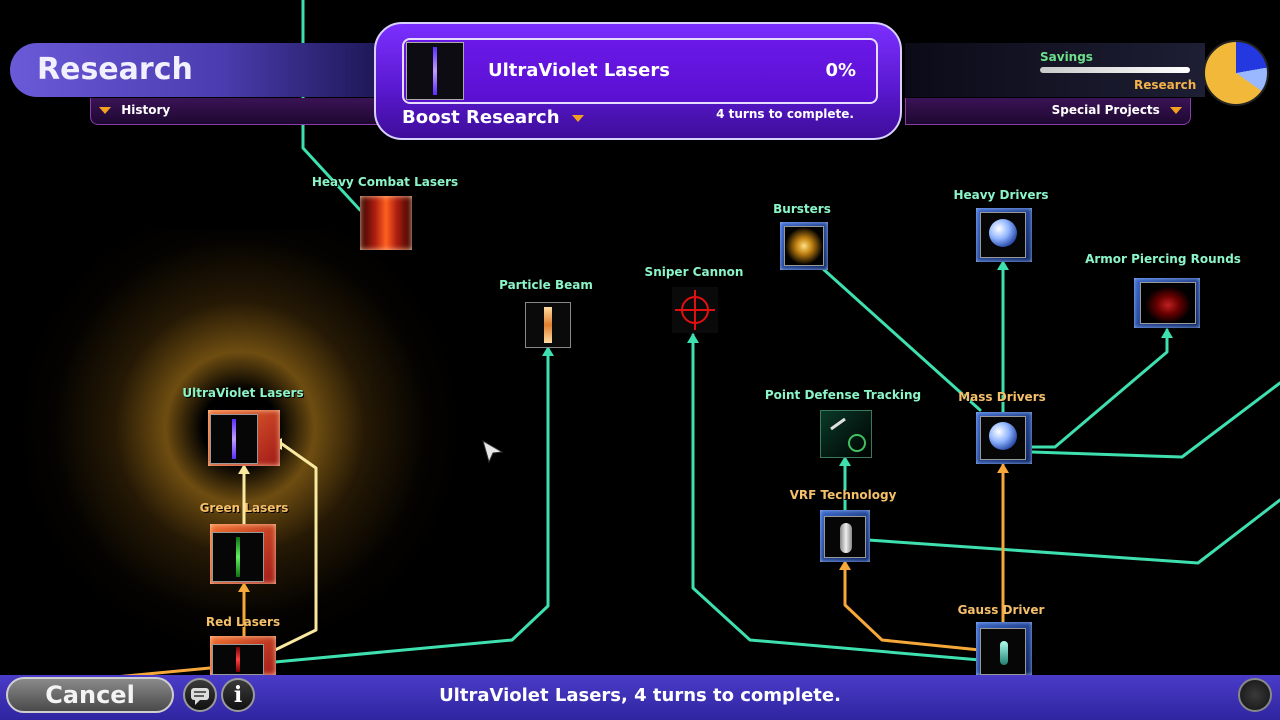  I want to click on research-title-bar: Research, so click(200, 70).